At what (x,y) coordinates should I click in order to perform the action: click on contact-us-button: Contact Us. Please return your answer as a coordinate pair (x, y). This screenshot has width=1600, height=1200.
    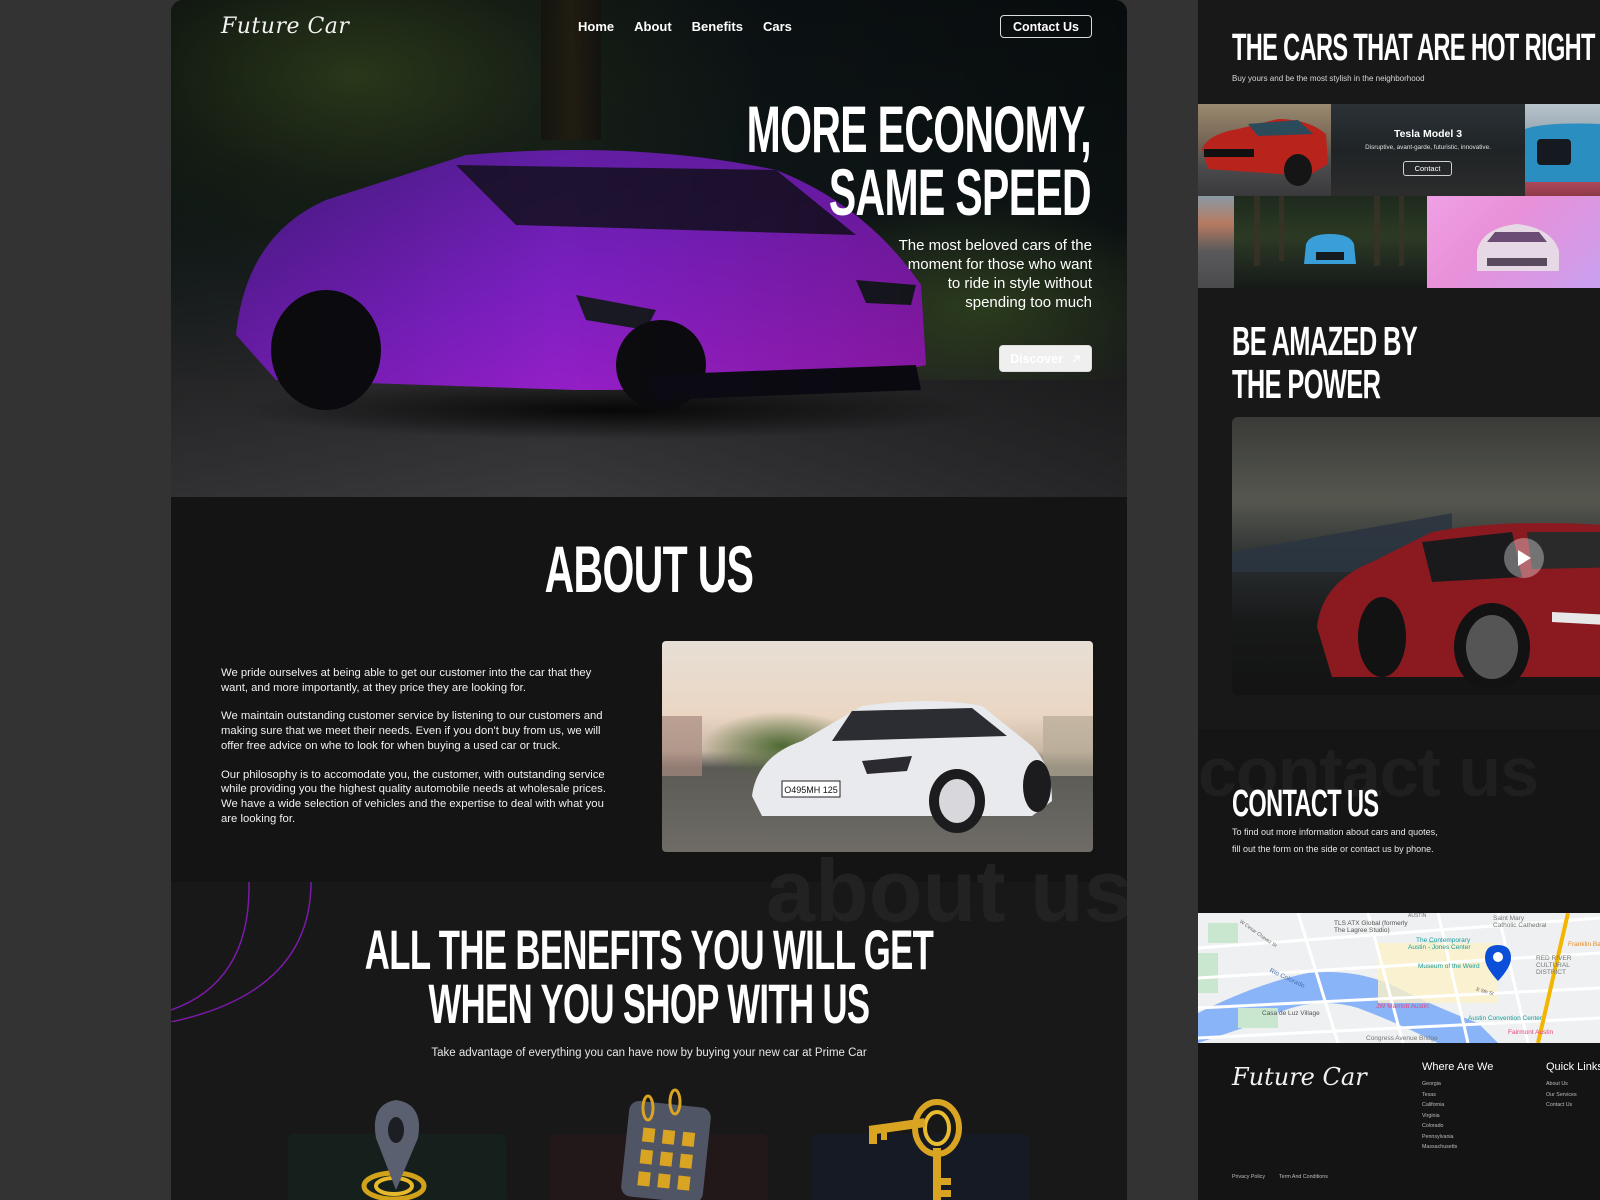
    Looking at the image, I should click on (1046, 26).